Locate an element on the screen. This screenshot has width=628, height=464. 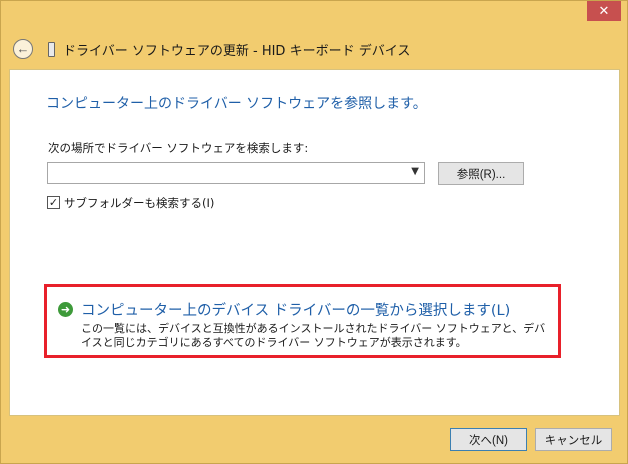
path-combobox: ▼ is located at coordinates (236, 173).